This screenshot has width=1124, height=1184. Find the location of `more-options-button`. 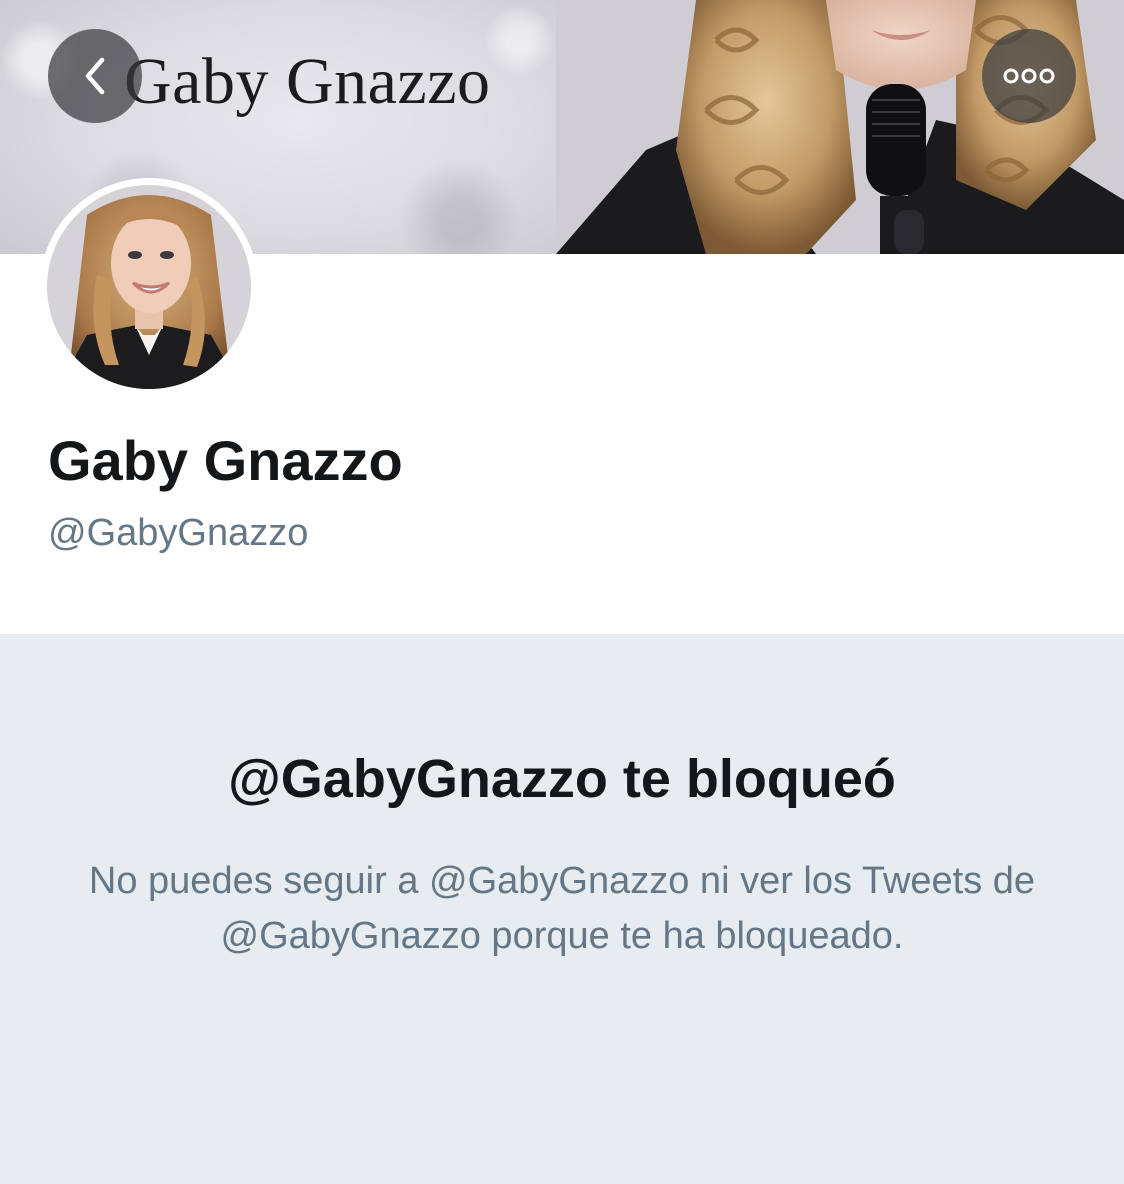

more-options-button is located at coordinates (1029, 76).